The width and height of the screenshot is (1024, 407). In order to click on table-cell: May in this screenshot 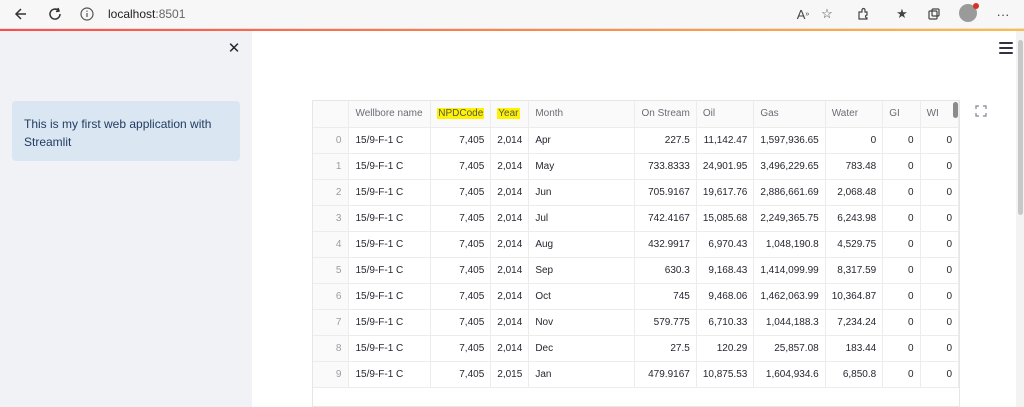, I will do `click(582, 166)`.